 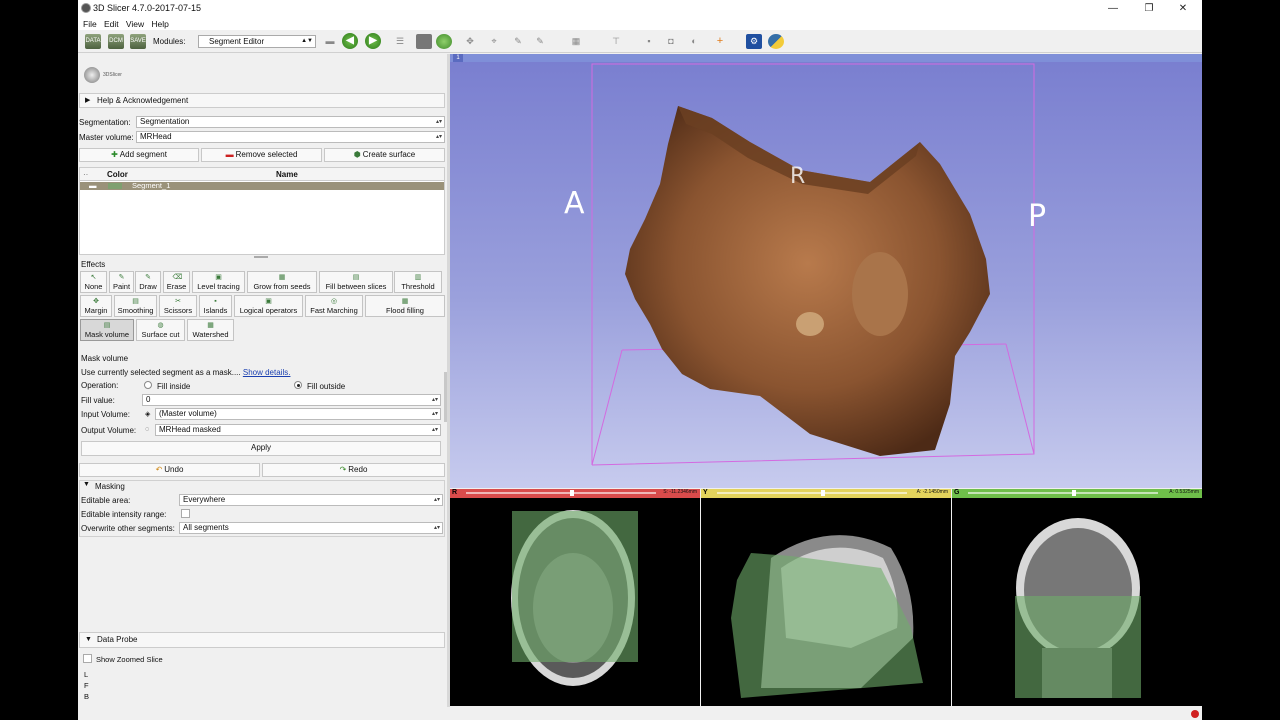 What do you see at coordinates (1113, 9) in the screenshot?
I see `minimize-button: —` at bounding box center [1113, 9].